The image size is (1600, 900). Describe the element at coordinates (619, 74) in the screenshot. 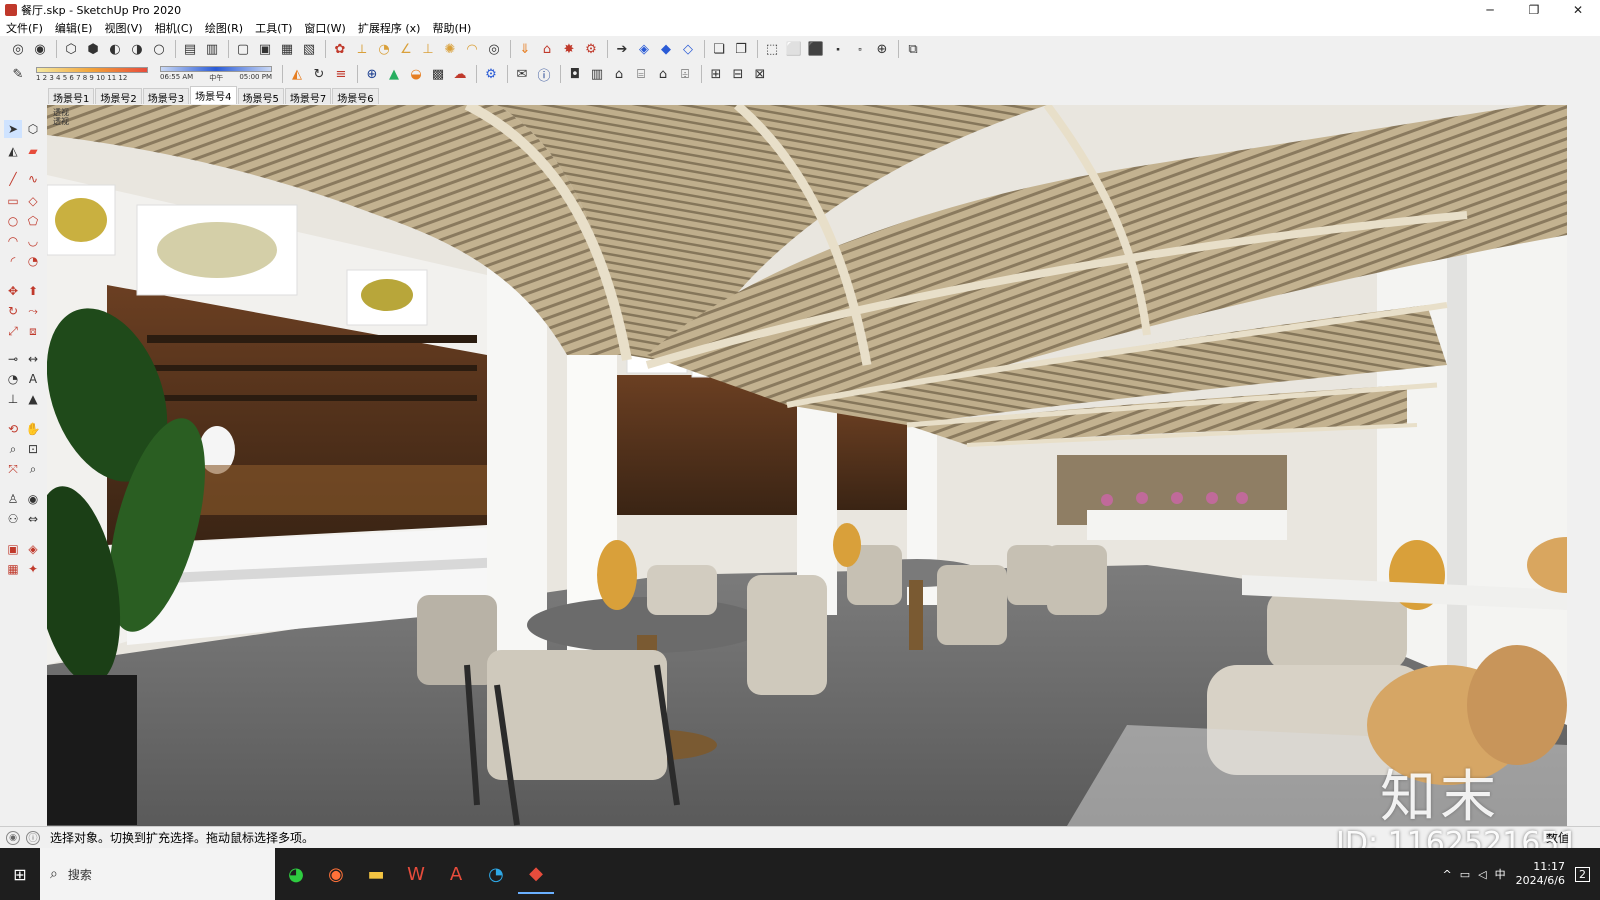

I see `house-icon: ⌂` at that location.